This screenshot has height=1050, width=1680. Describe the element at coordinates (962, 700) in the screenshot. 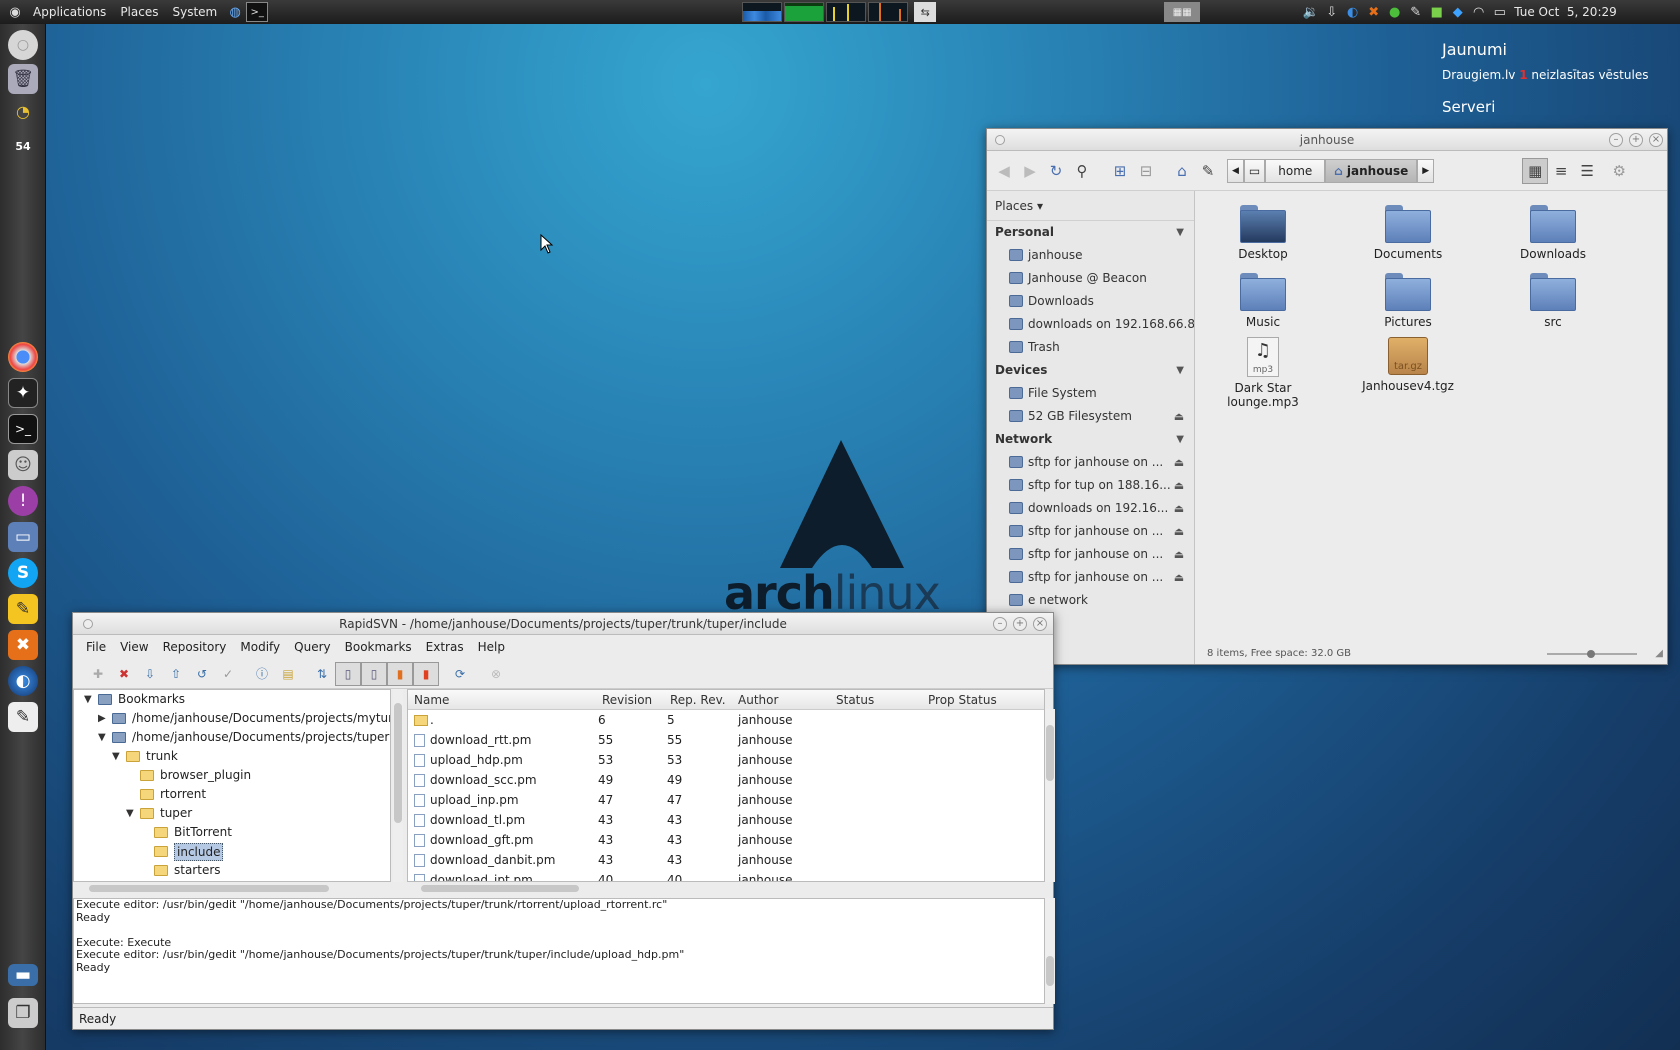

I see `prop-status-column-header: Prop Status` at that location.